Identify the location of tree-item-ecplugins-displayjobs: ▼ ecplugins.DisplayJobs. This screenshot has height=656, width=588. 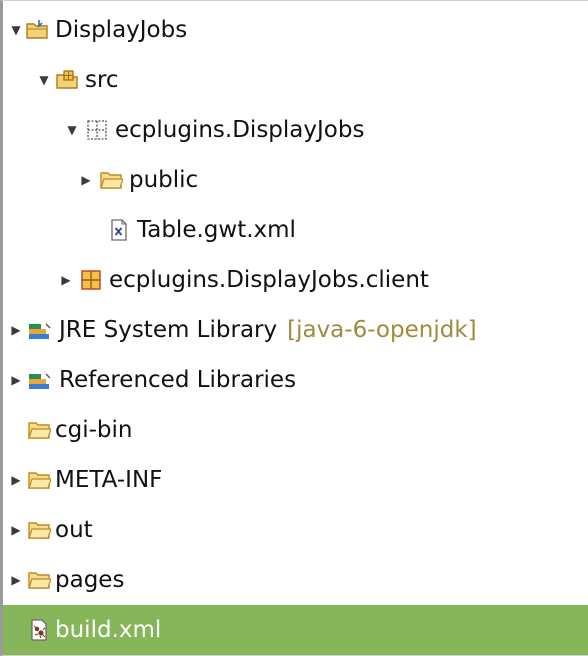
(295, 130).